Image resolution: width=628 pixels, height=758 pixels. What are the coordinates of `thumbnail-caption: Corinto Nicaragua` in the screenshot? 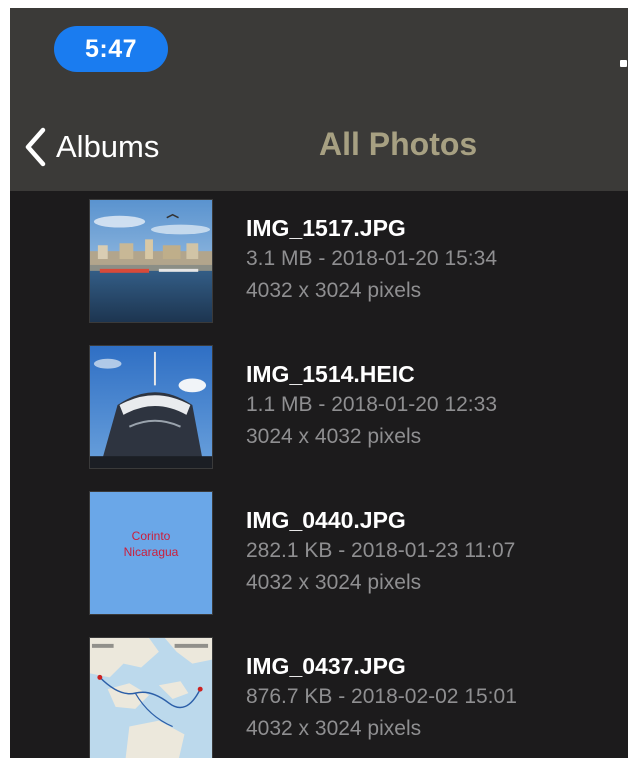 It's located at (151, 544).